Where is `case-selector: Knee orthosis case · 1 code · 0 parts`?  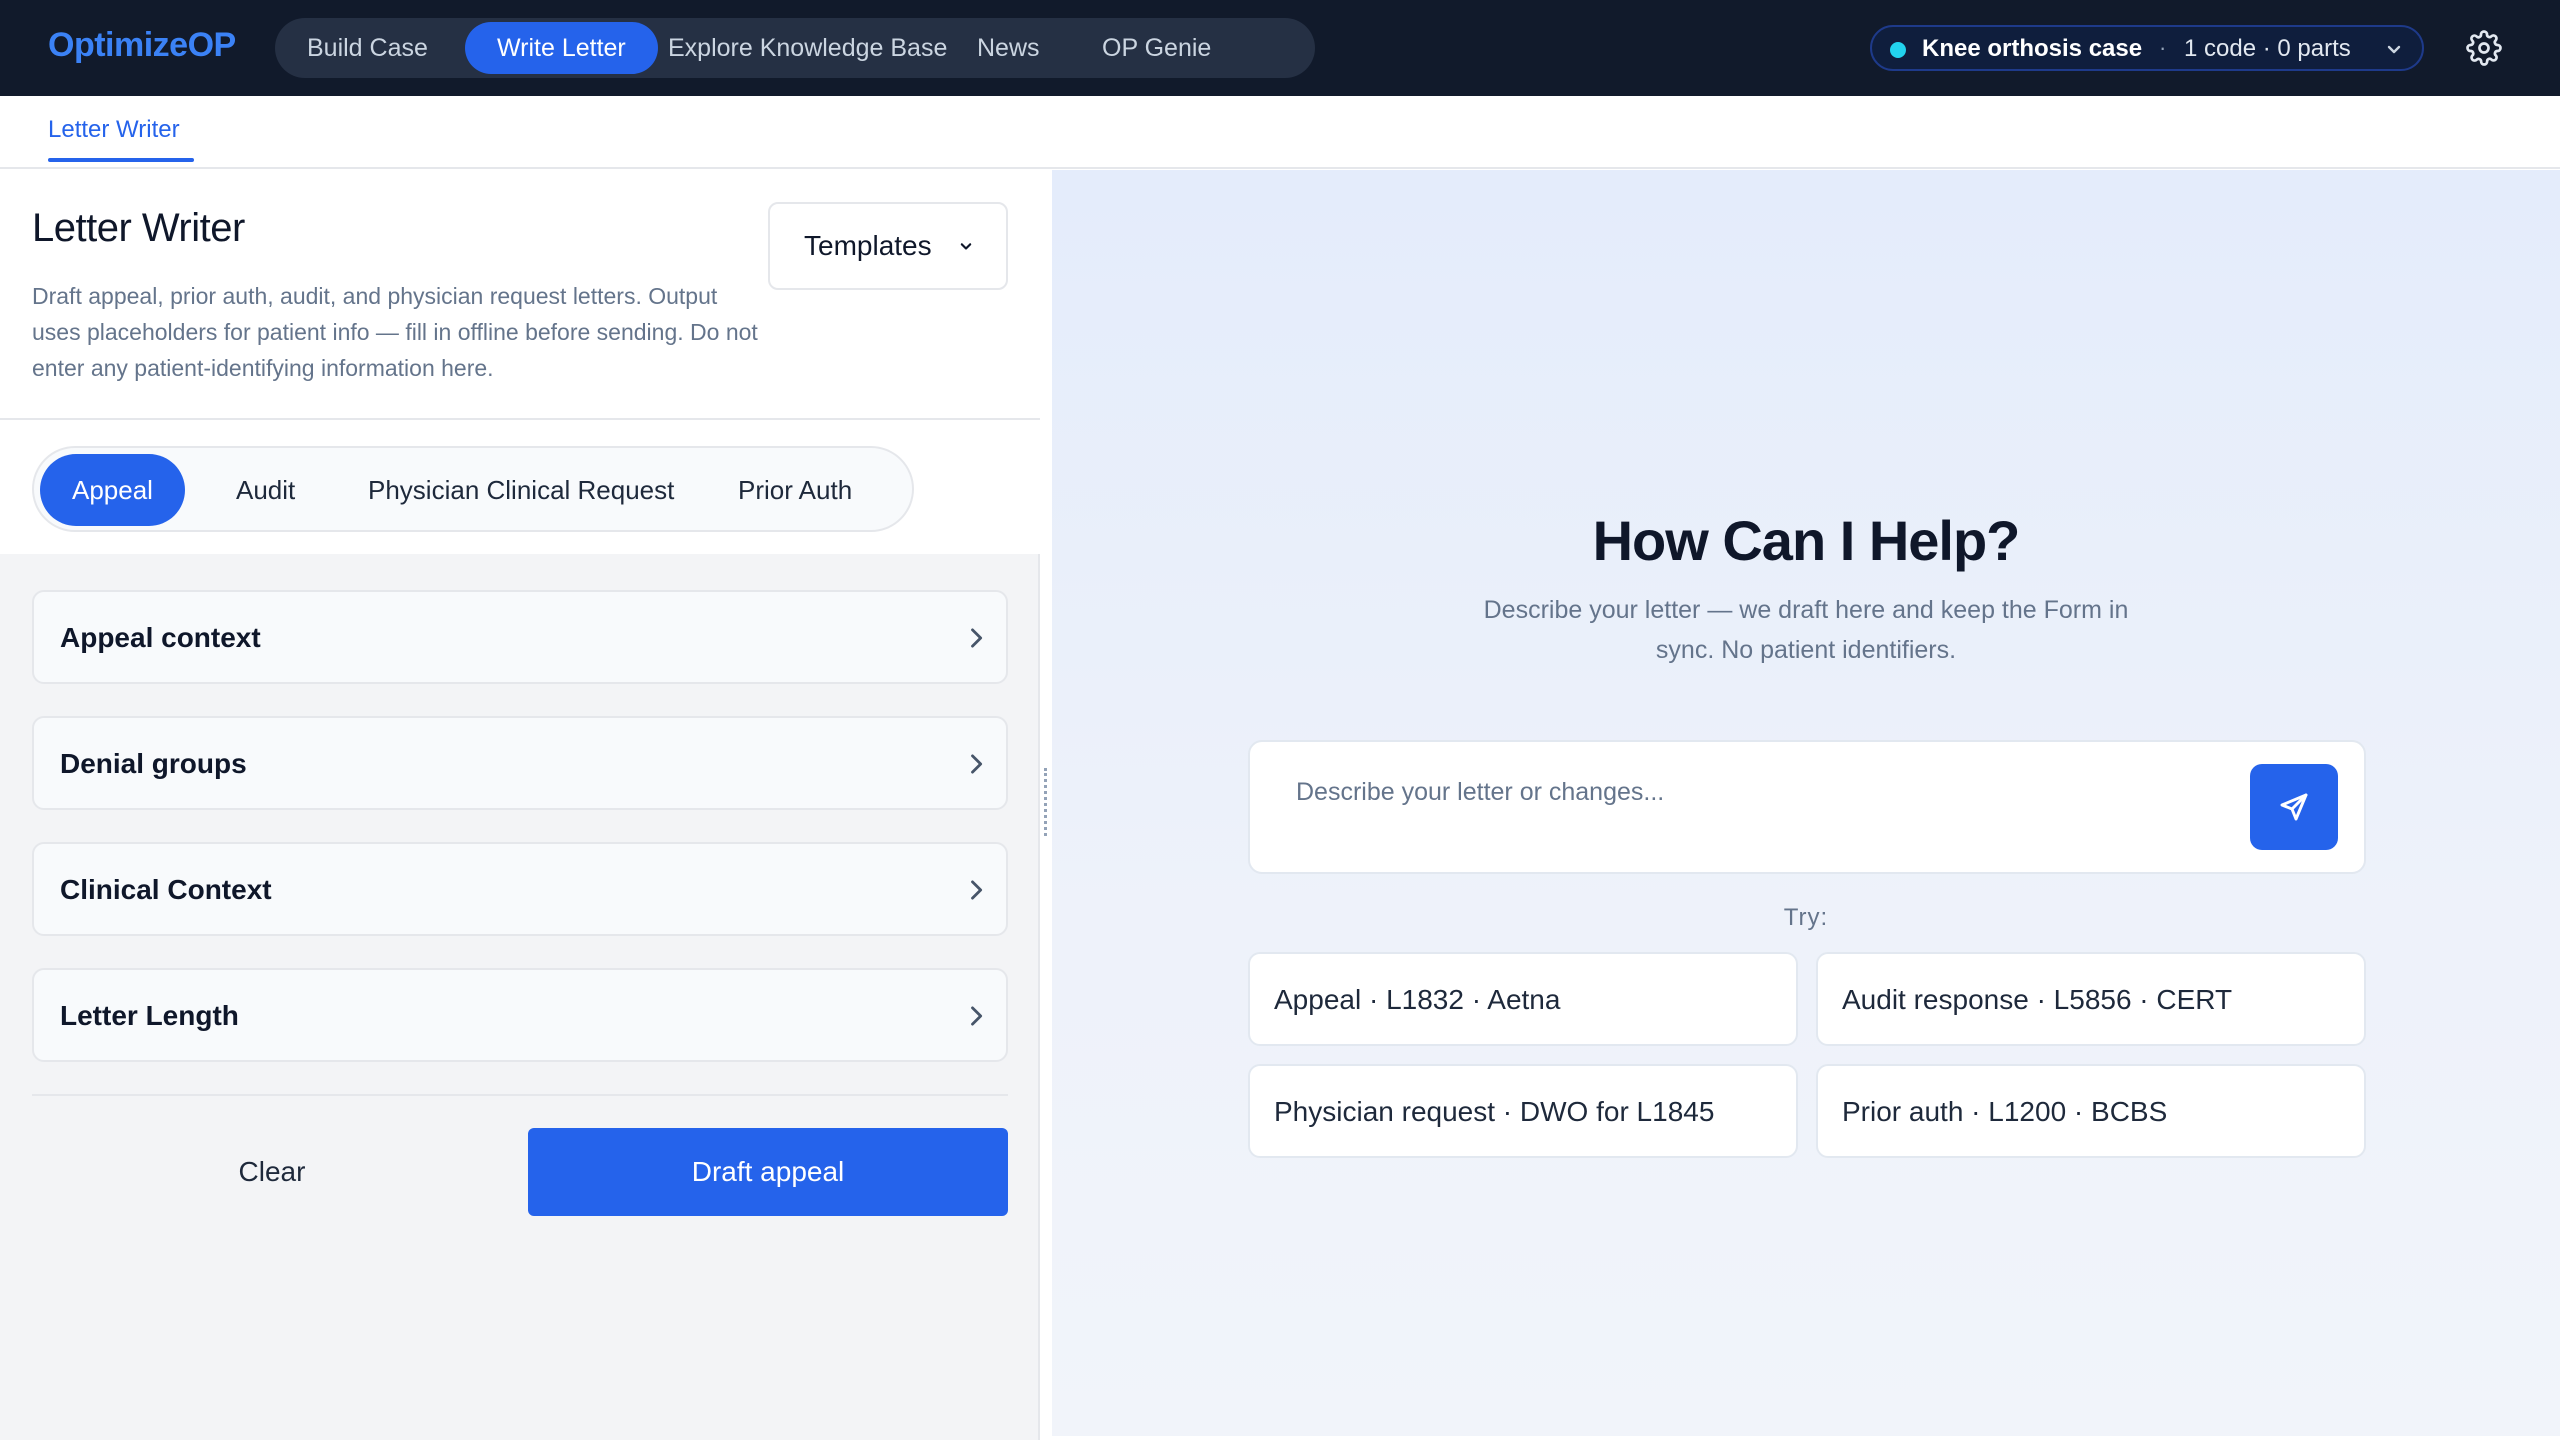
case-selector: Knee orthosis case · 1 code · 0 parts is located at coordinates (2147, 48).